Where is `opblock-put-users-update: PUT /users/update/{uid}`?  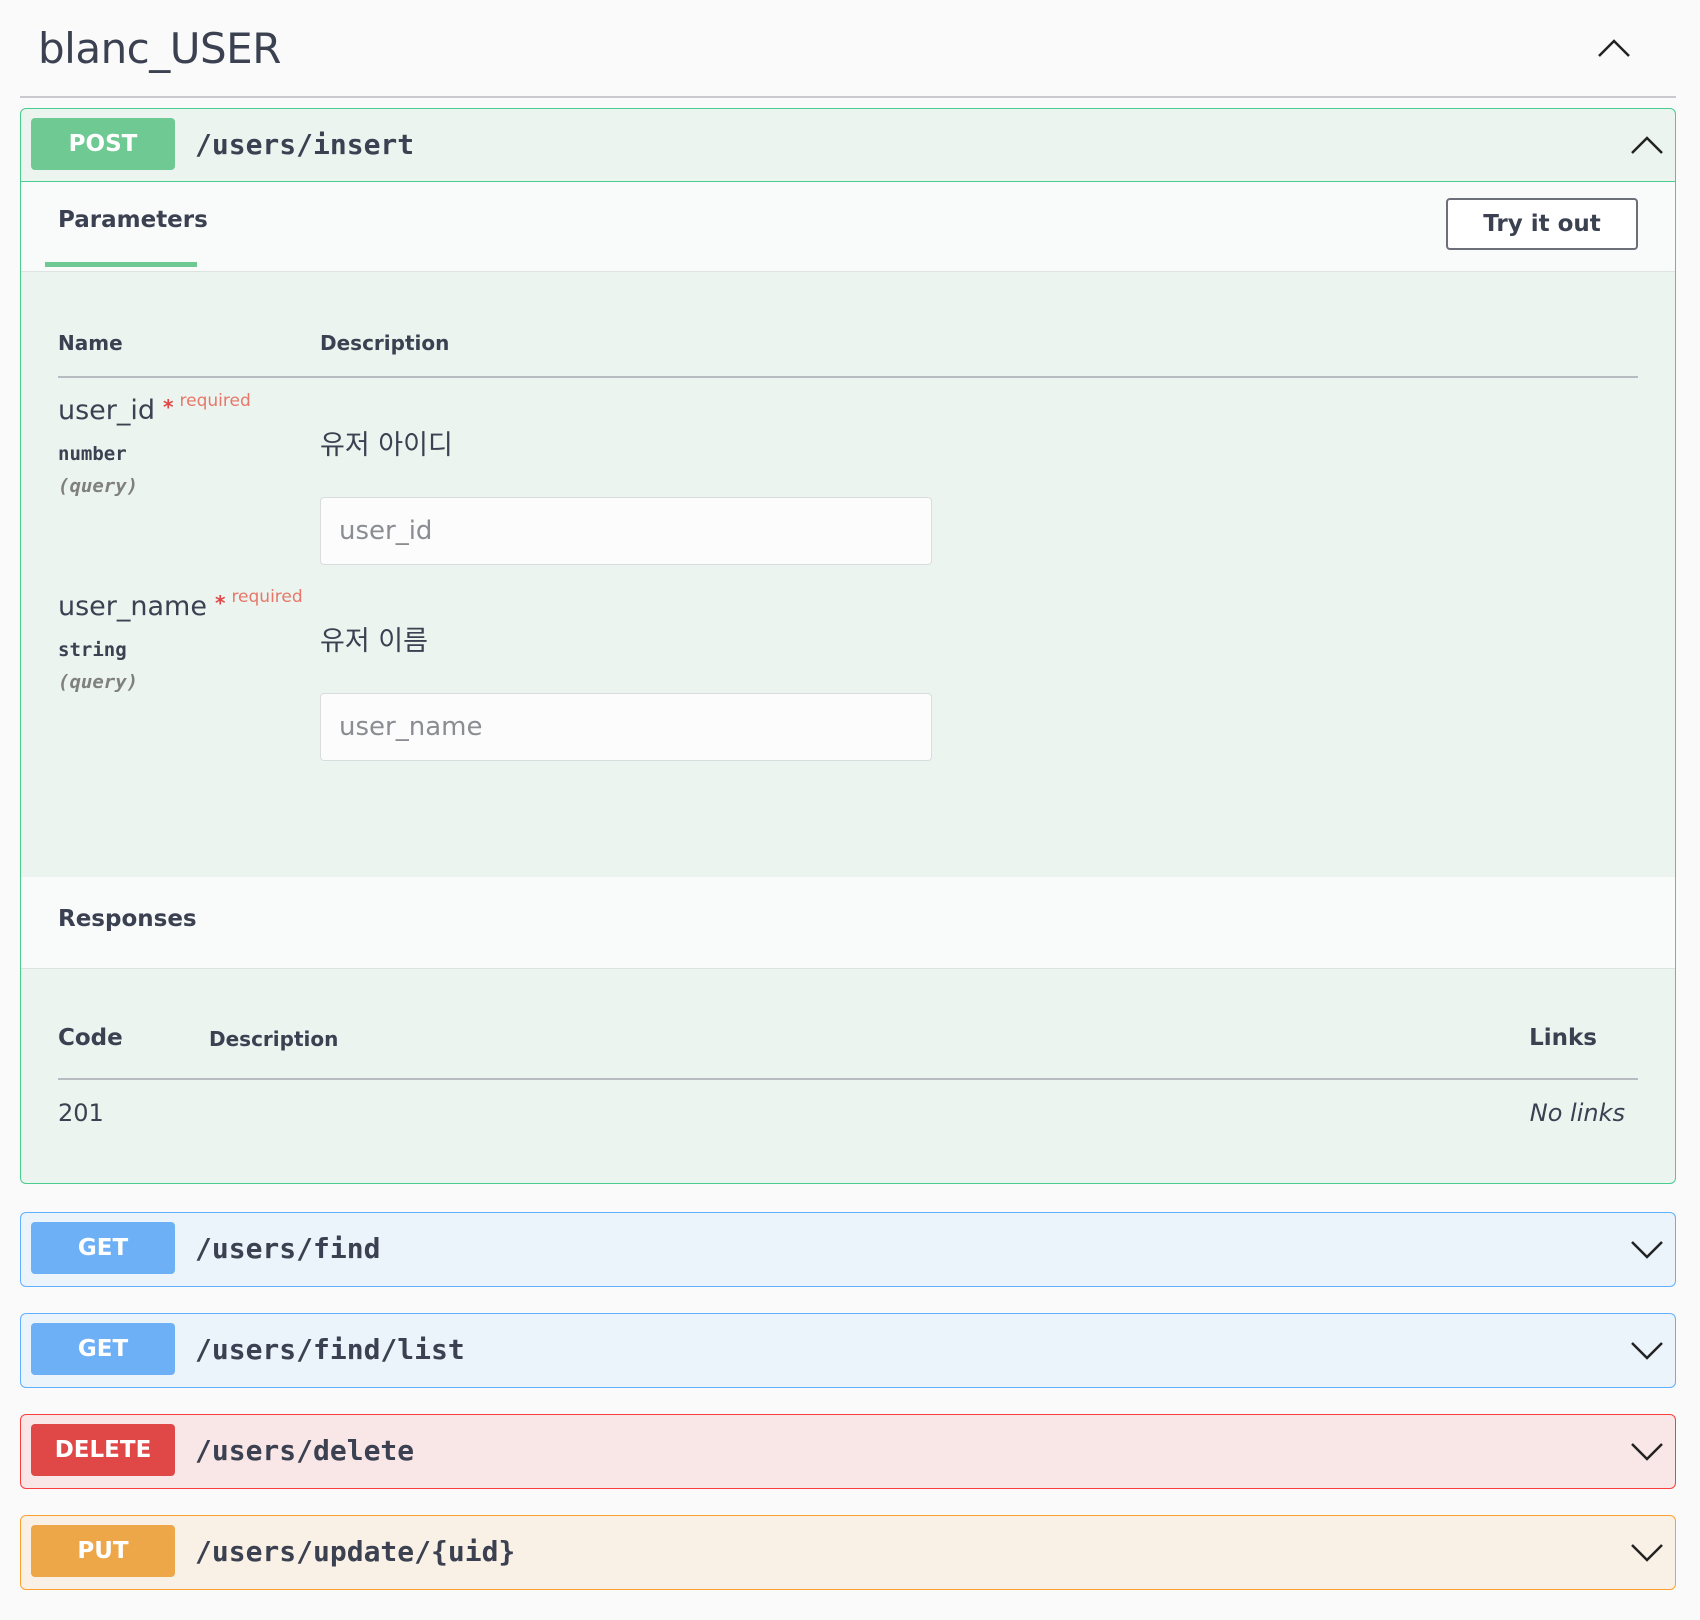
opblock-put-users-update: PUT /users/update/{uid} is located at coordinates (848, 1552).